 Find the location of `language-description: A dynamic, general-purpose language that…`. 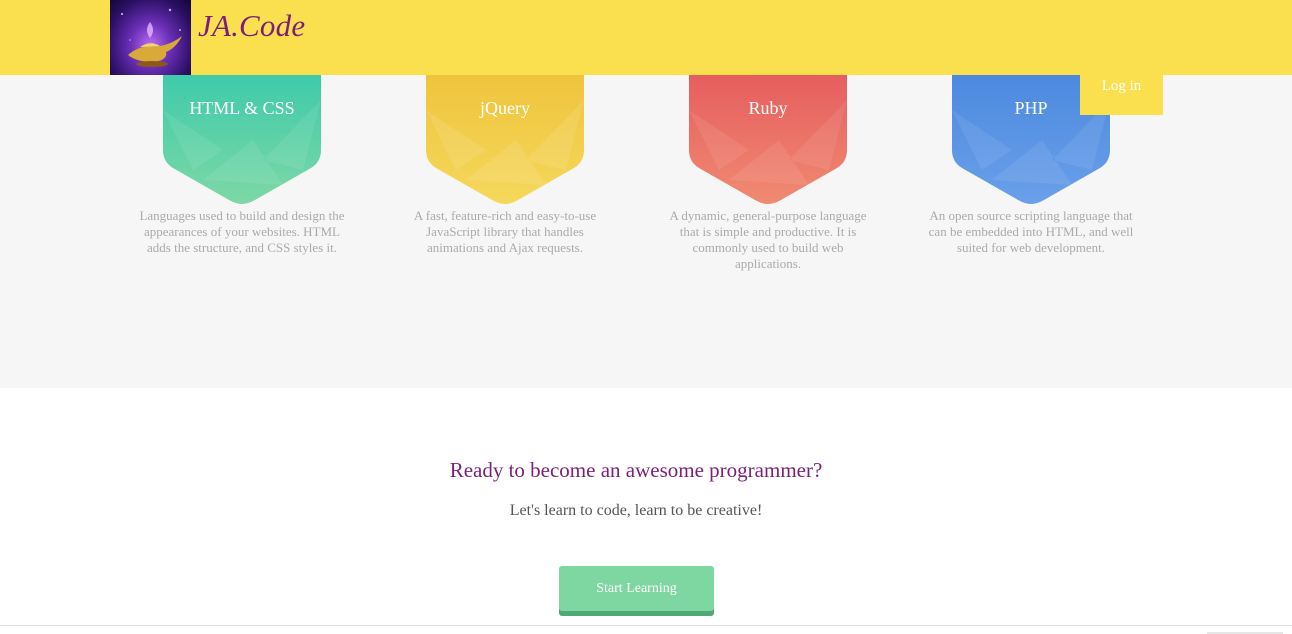

language-description: A dynamic, general-purpose language that… is located at coordinates (768, 239).